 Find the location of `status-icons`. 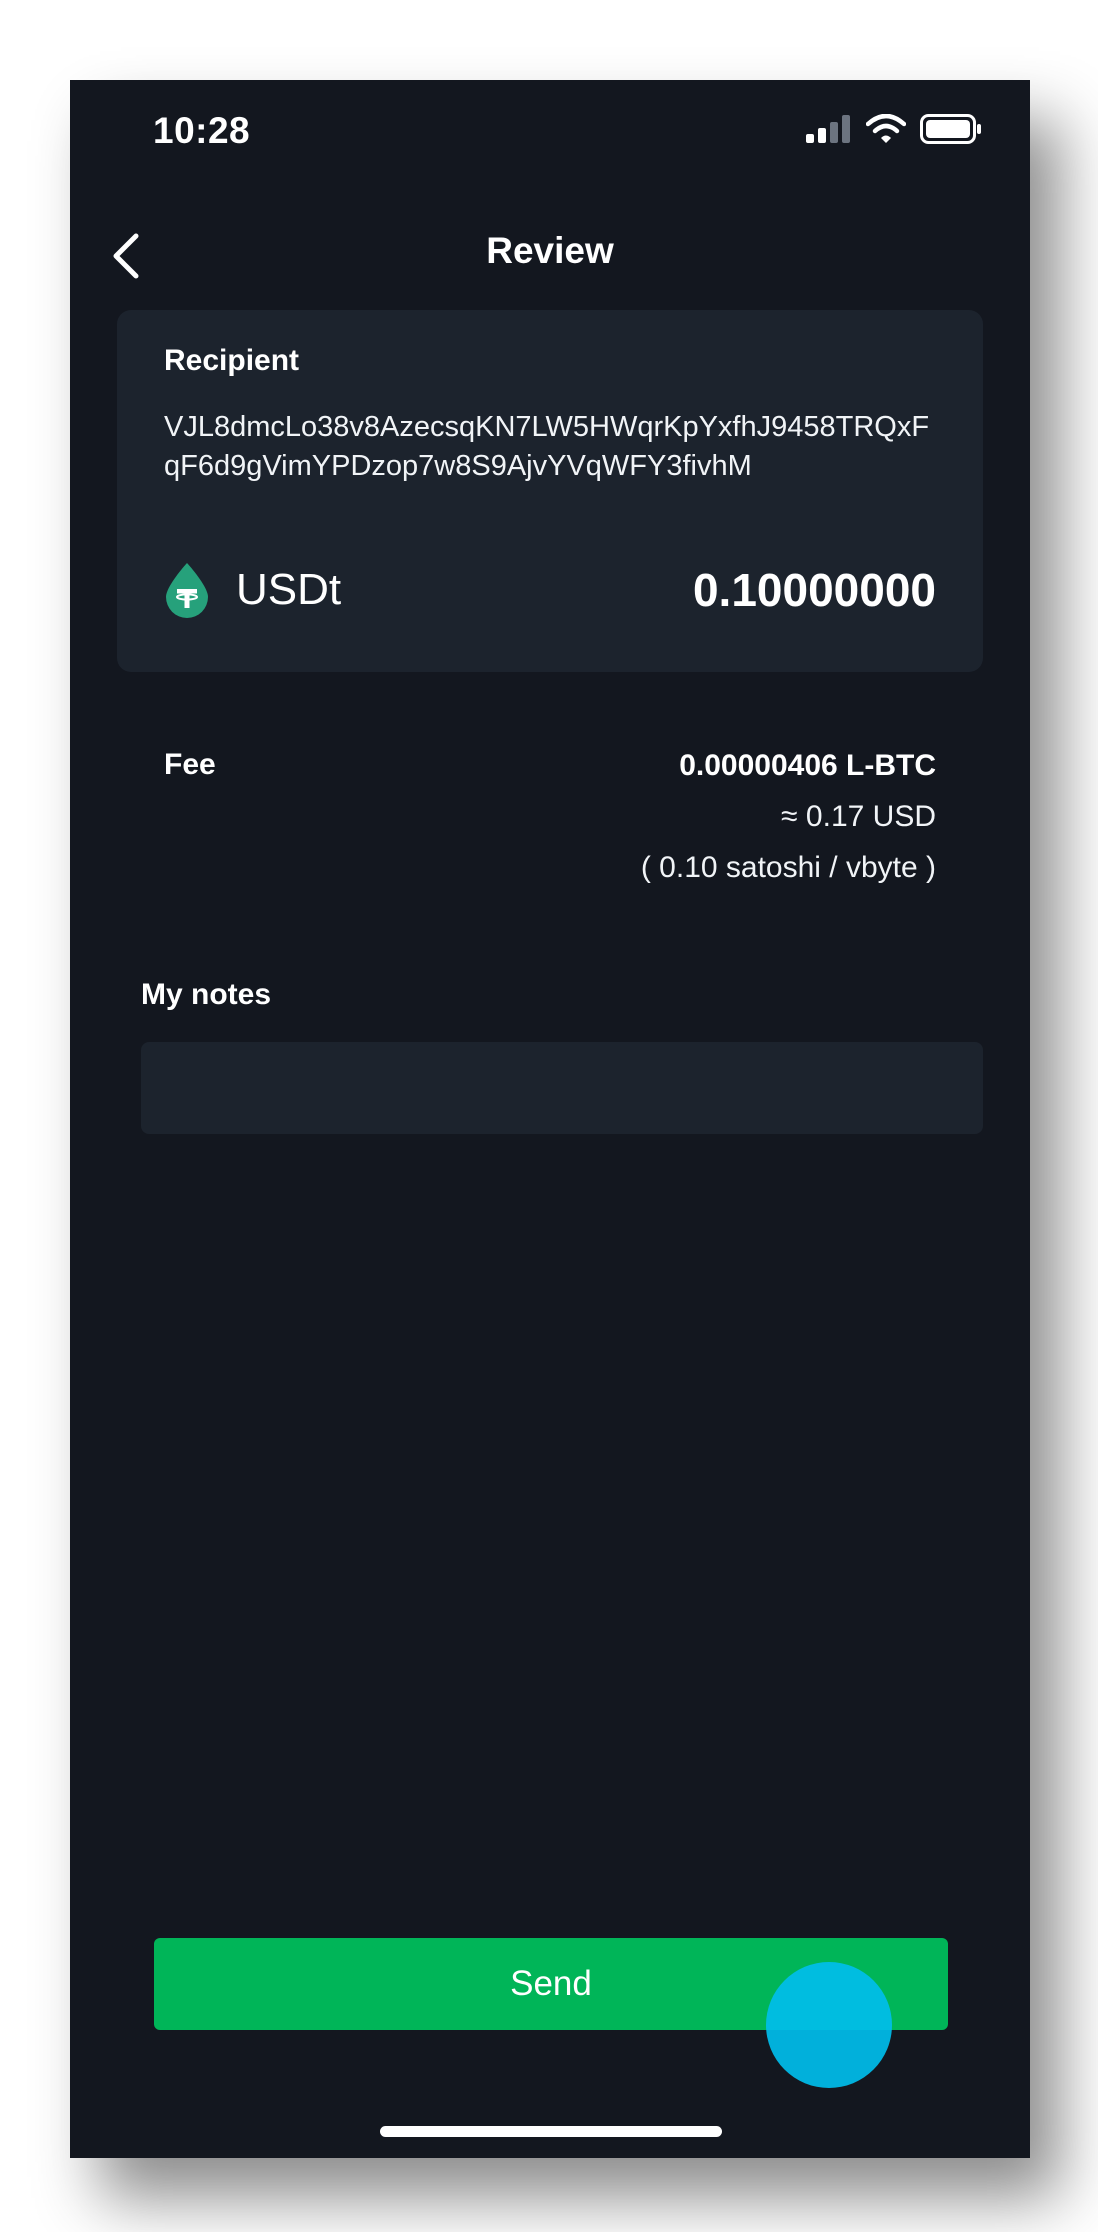

status-icons is located at coordinates (894, 129).